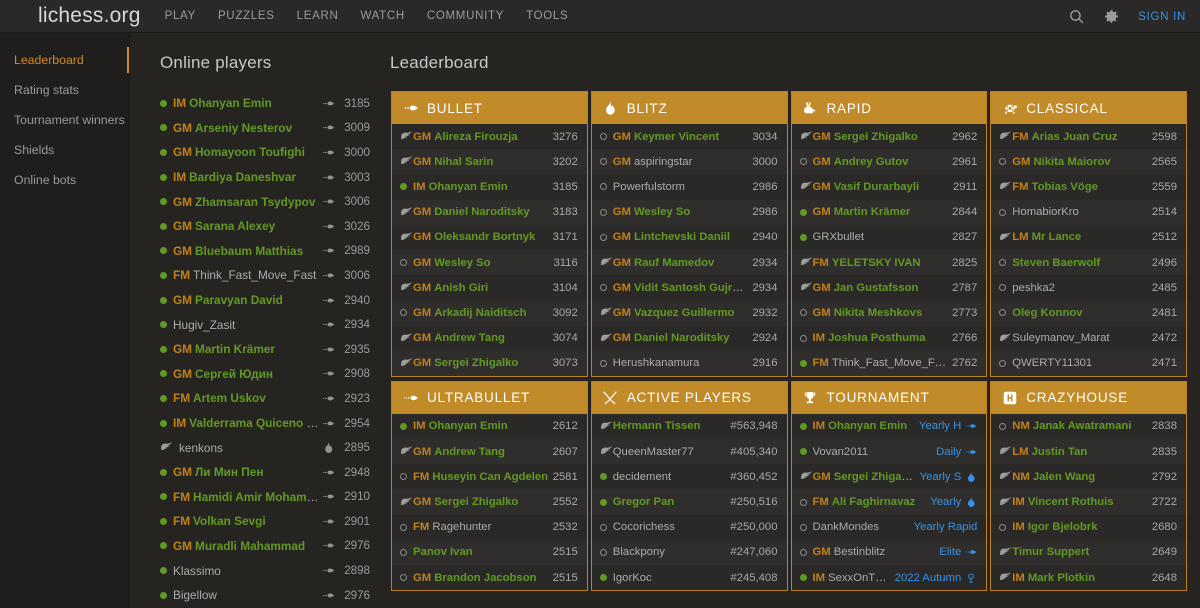 Image resolution: width=1200 pixels, height=608 pixels. I want to click on table-row: FM Think_Fast_Move_Fast 2762, so click(889, 363).